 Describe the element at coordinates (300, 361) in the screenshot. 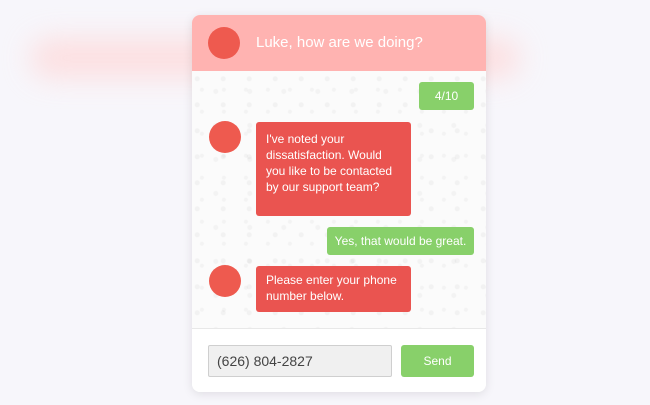

I see `phone-input` at that location.